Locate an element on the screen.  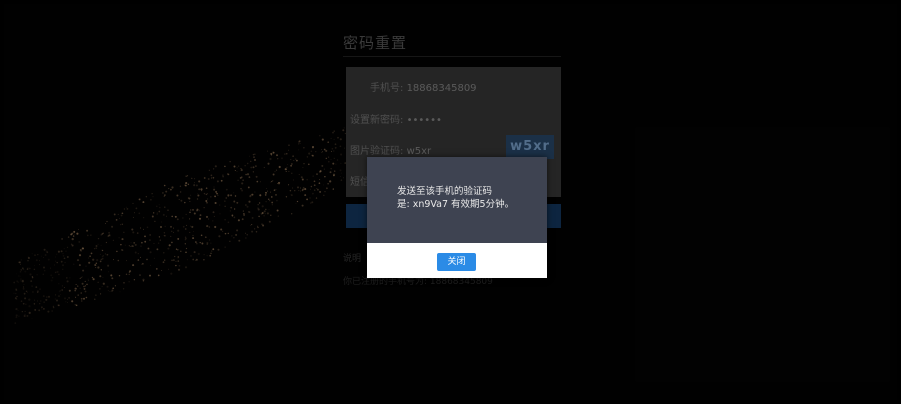
close-button: 关闭 is located at coordinates (456, 262).